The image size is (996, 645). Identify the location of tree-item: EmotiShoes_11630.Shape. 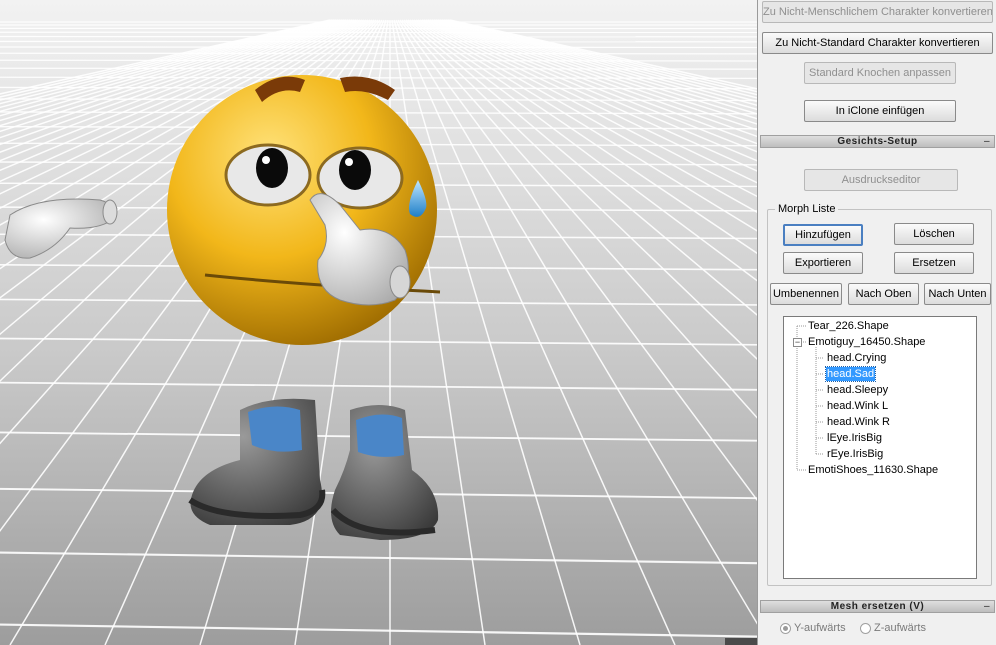
(873, 470).